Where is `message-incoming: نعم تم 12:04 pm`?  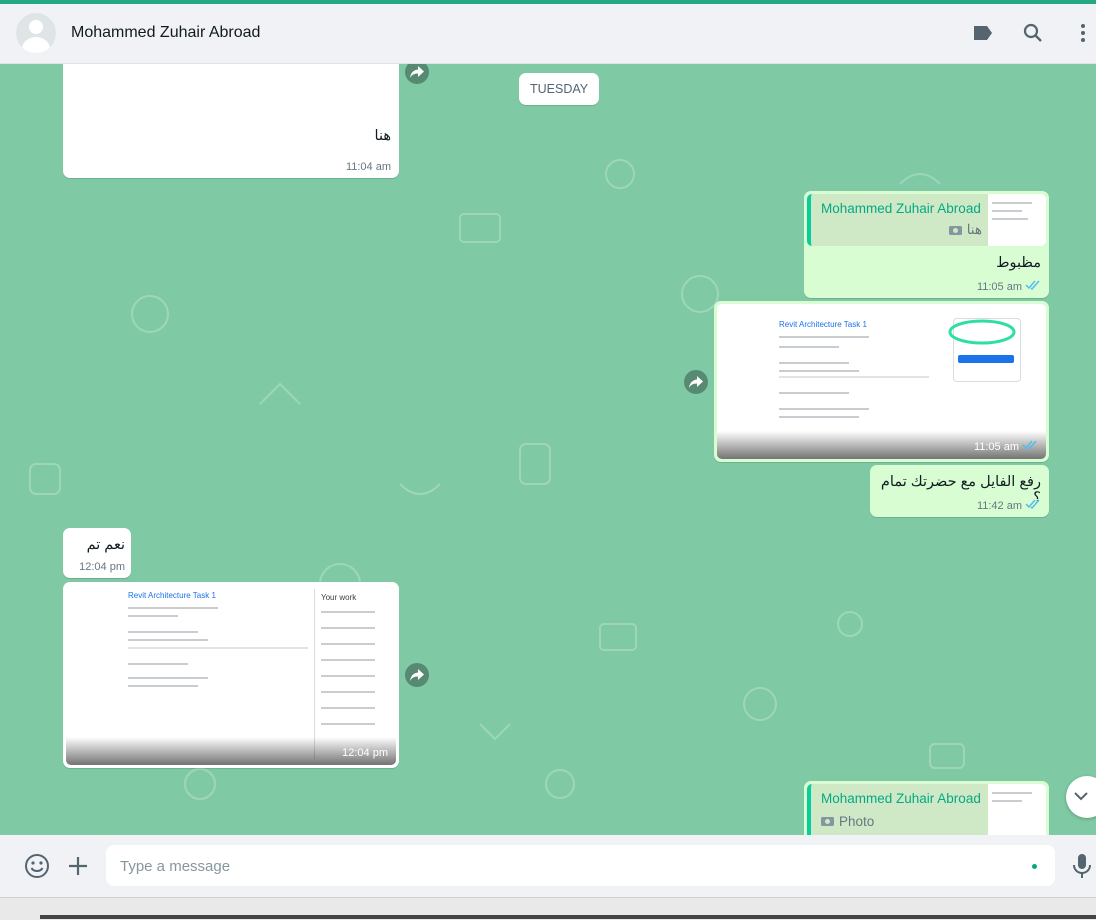 message-incoming: نعم تم 12:04 pm is located at coordinates (97, 553).